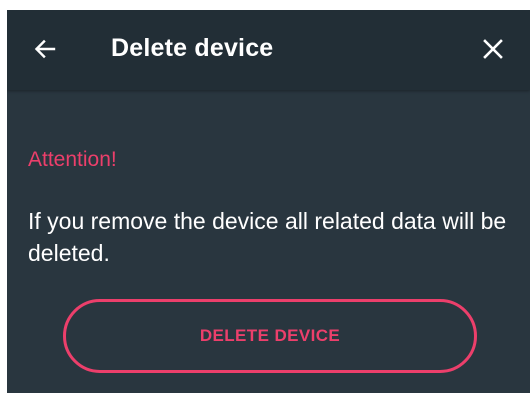  Describe the element at coordinates (72, 159) in the screenshot. I see `attention-heading: Attention!` at that location.